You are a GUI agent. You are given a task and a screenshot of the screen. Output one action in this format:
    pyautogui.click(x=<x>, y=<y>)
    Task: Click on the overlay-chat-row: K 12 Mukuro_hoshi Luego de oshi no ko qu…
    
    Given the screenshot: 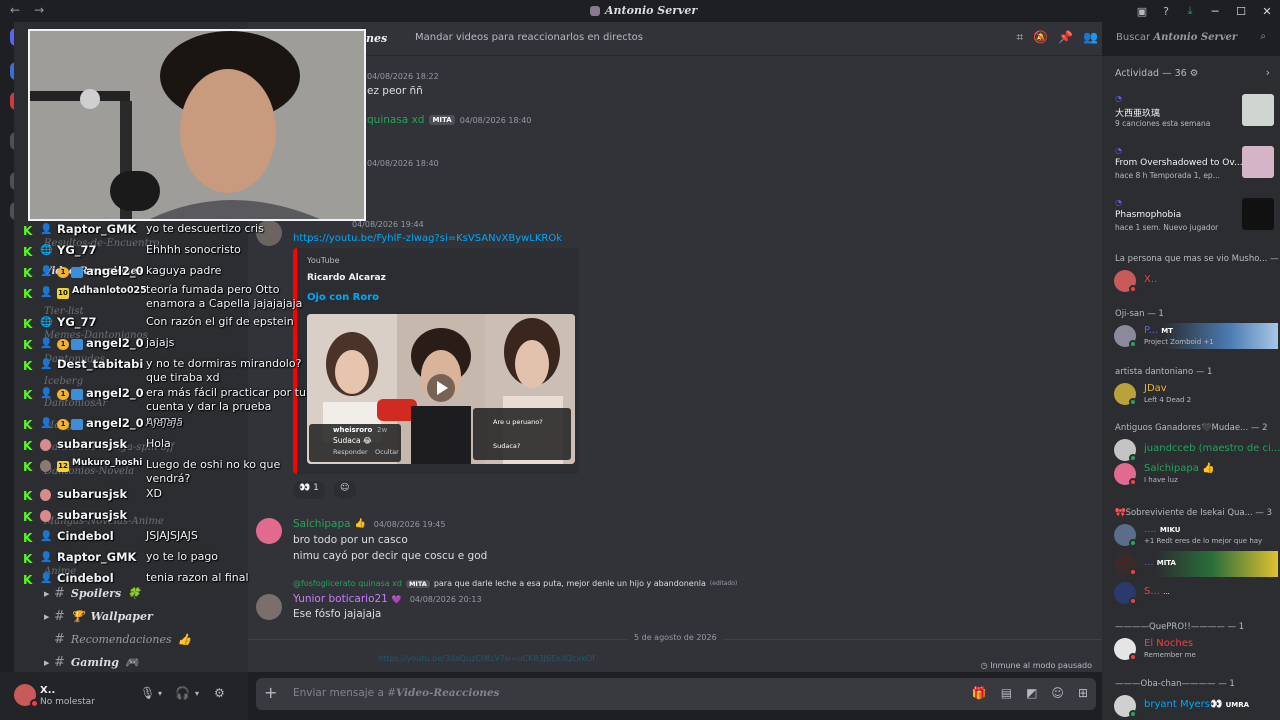 What is the action you would take?
    pyautogui.click(x=161, y=473)
    